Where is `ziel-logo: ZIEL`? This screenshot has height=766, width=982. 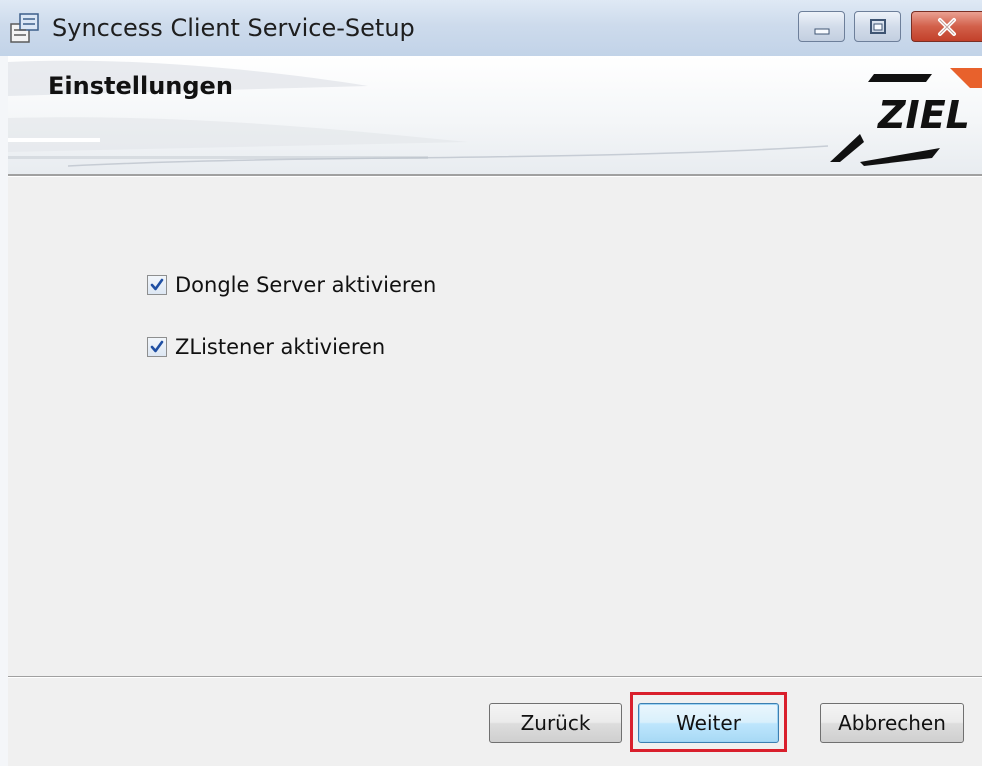
ziel-logo: ZIEL is located at coordinates (906, 117).